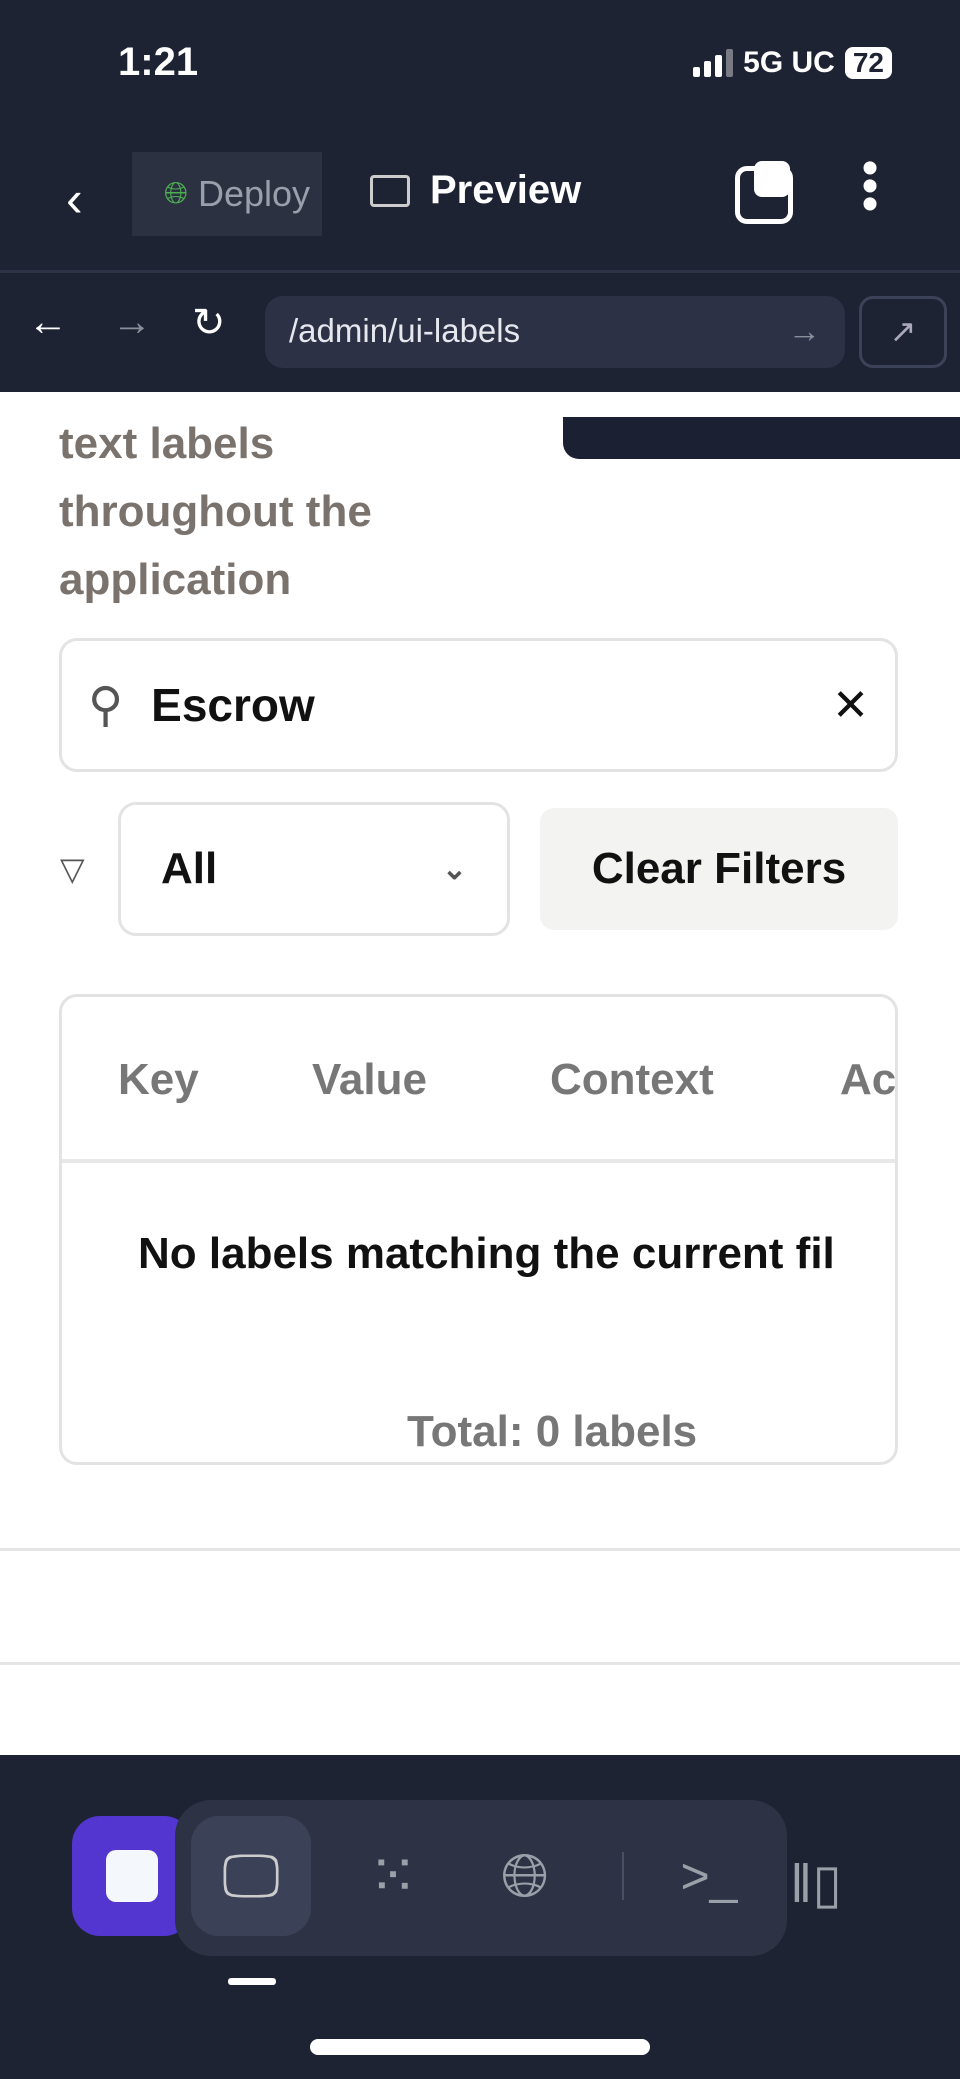 This screenshot has height=2079, width=960. What do you see at coordinates (405, 330) in the screenshot?
I see `url-text: /admin/ui-labels` at bounding box center [405, 330].